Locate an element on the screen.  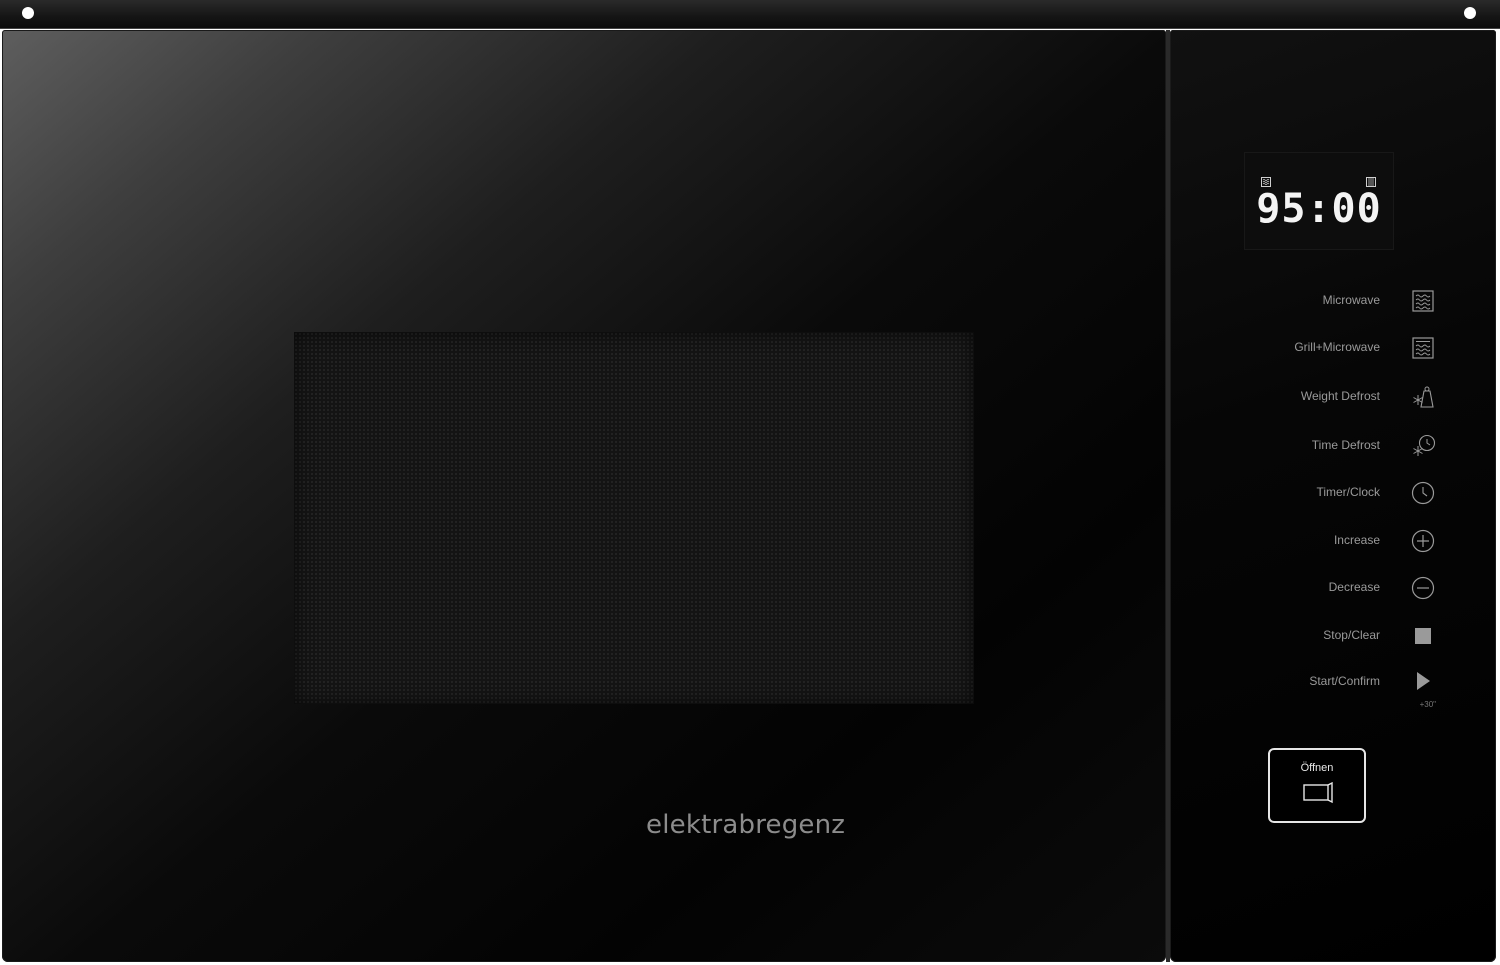
clock-icon is located at coordinates (1423, 493).